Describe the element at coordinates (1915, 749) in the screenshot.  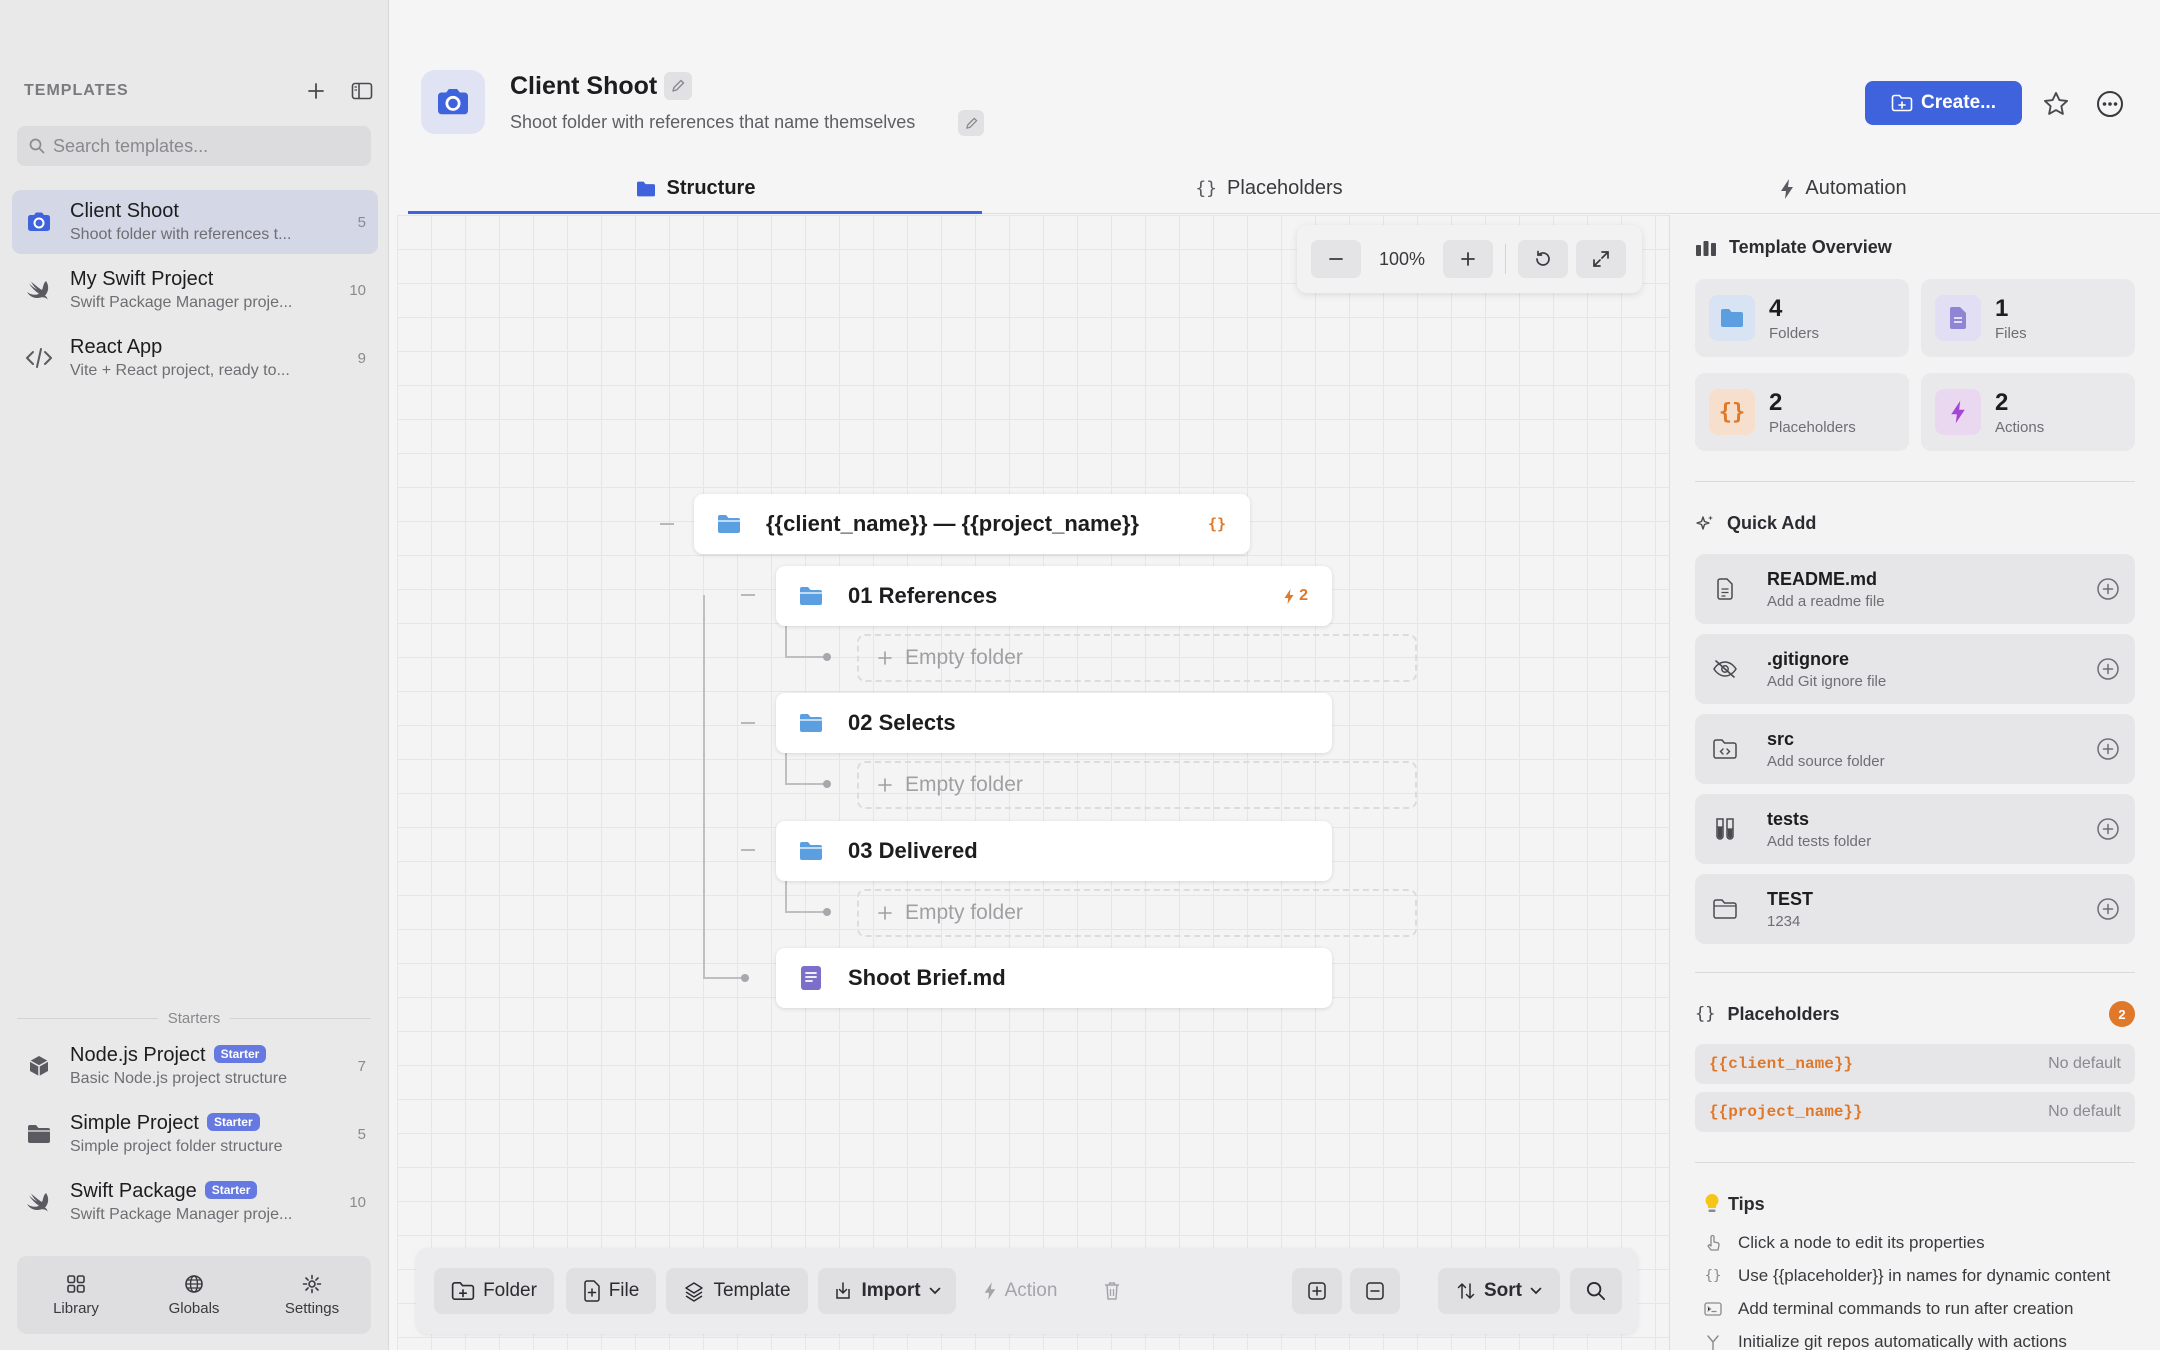
I see `quick-add-src: src Add source folder` at that location.